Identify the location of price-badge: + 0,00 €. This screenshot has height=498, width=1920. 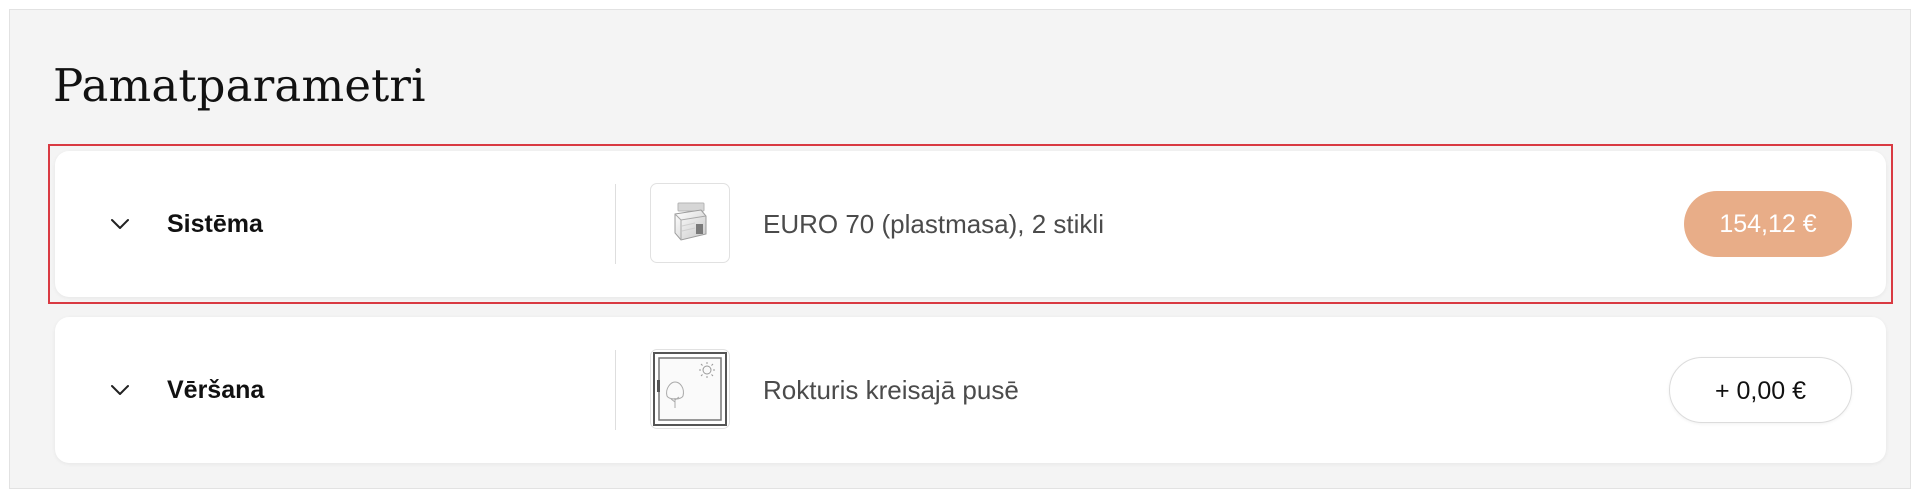
(1760, 390).